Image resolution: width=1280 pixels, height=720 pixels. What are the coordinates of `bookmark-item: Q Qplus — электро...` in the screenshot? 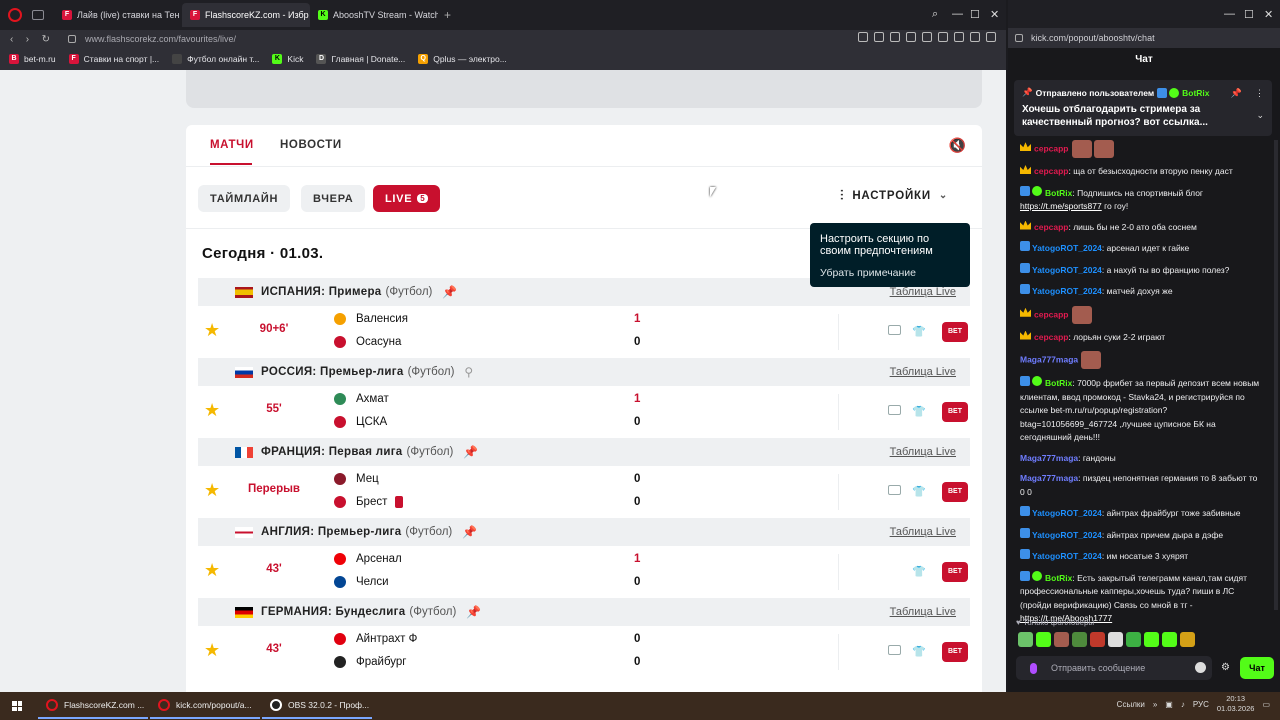 It's located at (462, 59).